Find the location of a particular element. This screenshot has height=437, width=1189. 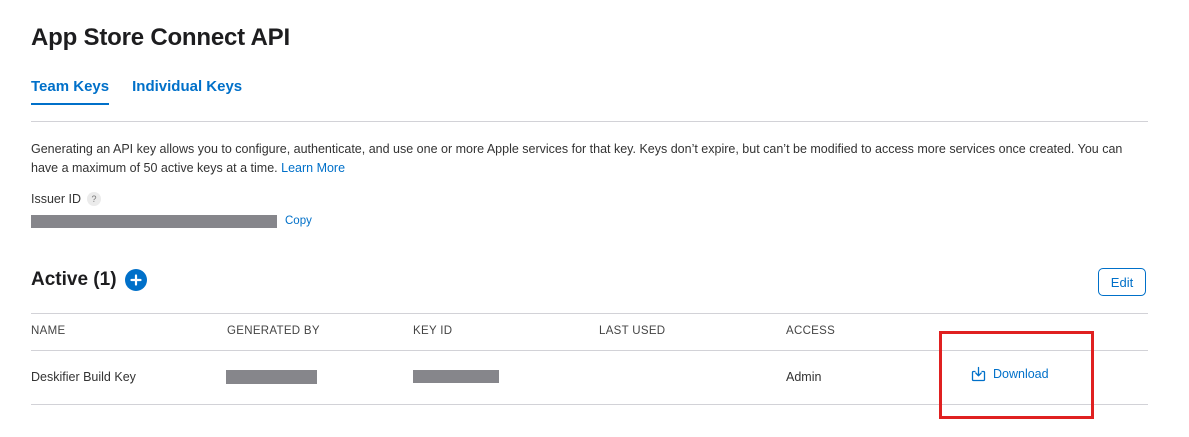

active-keys-heading: Active (1) is located at coordinates (89, 280).